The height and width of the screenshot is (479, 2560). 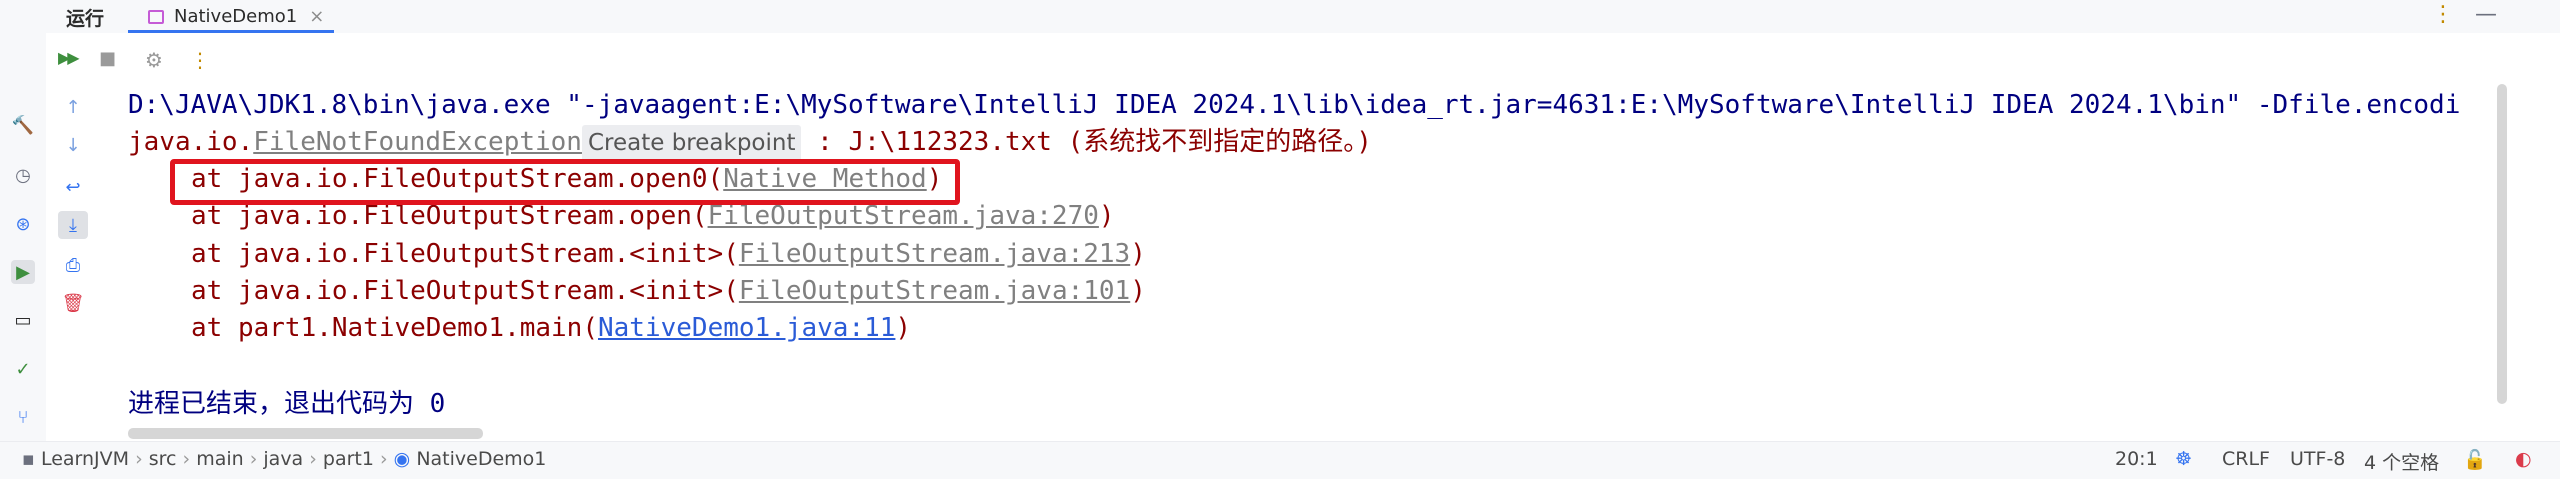 What do you see at coordinates (23, 224) in the screenshot?
I see `services-icon: ⊛` at bounding box center [23, 224].